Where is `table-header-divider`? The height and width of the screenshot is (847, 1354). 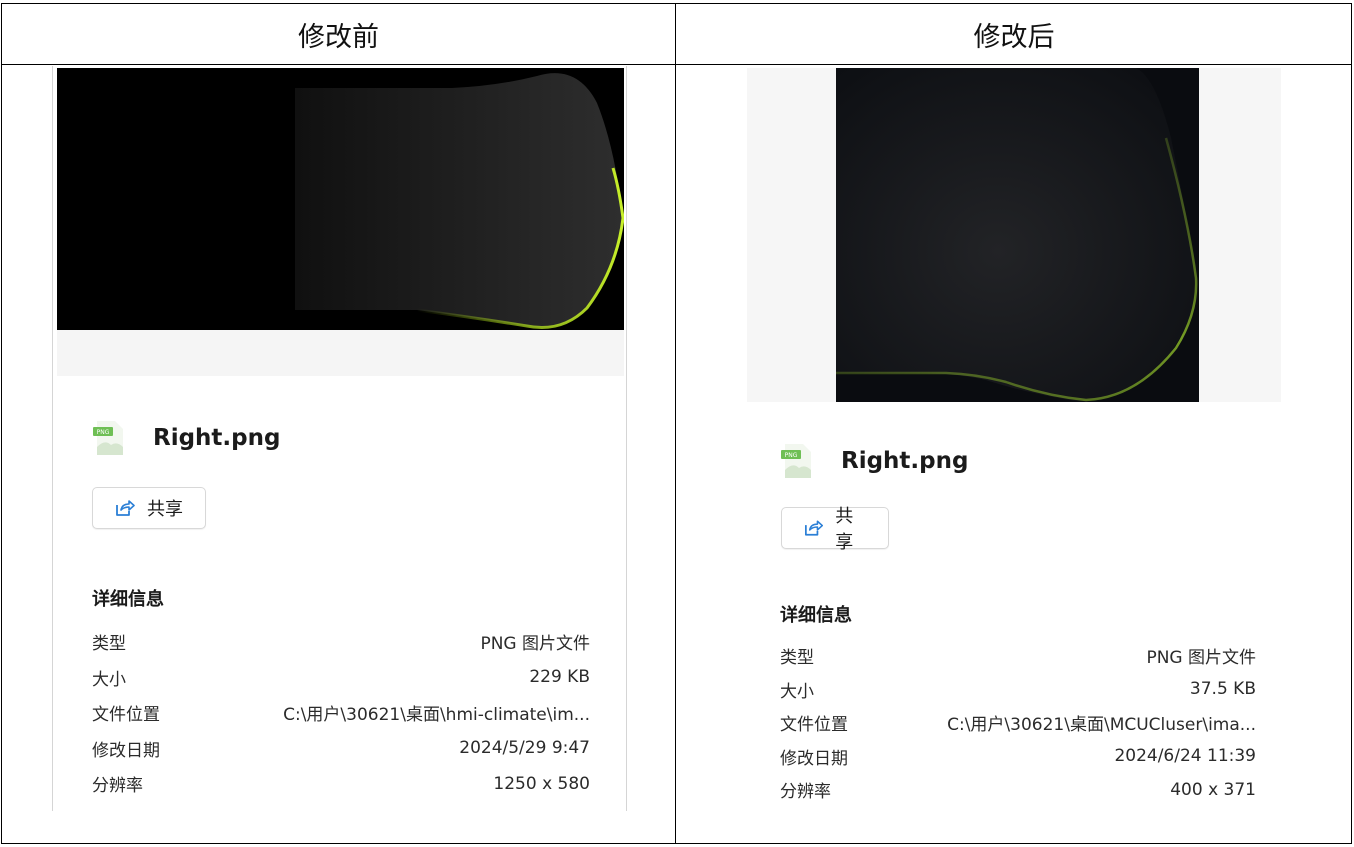
table-header-divider is located at coordinates (676, 64).